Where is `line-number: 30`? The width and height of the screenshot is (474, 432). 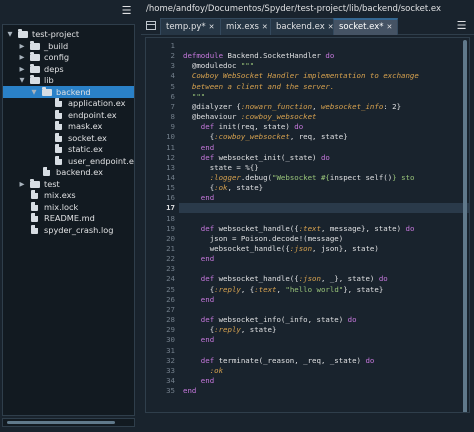
line-number: 30 is located at coordinates (170, 340).